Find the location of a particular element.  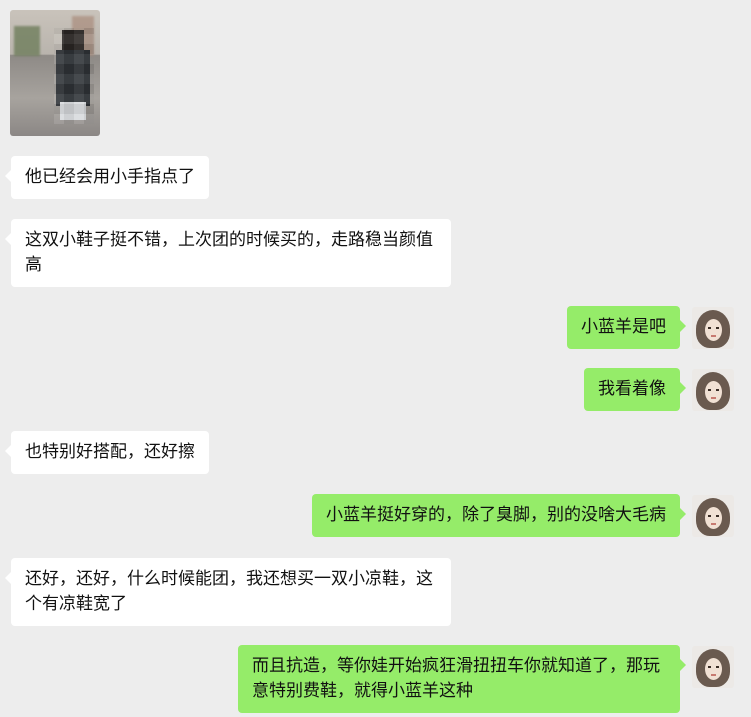

chat-image-message is located at coordinates (55, 73).